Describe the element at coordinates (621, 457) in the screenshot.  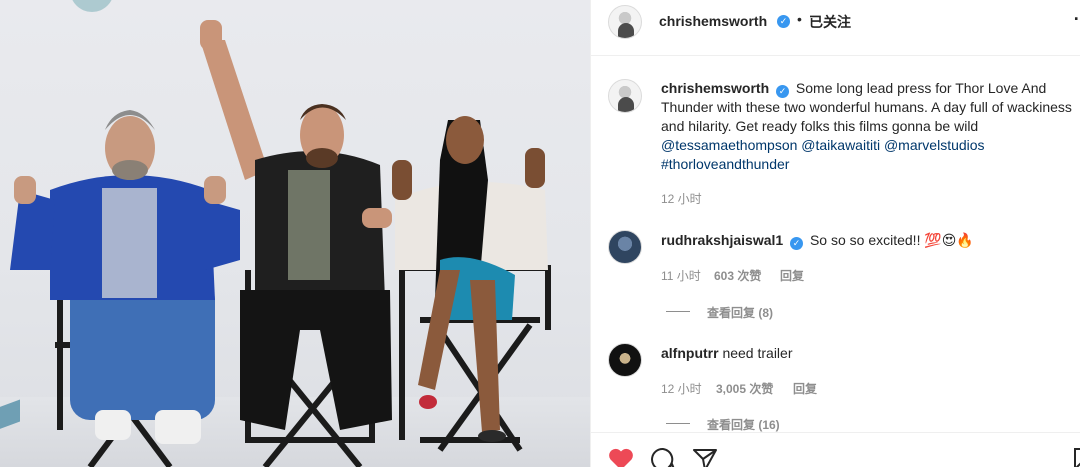
I see `like-heart-icon` at that location.